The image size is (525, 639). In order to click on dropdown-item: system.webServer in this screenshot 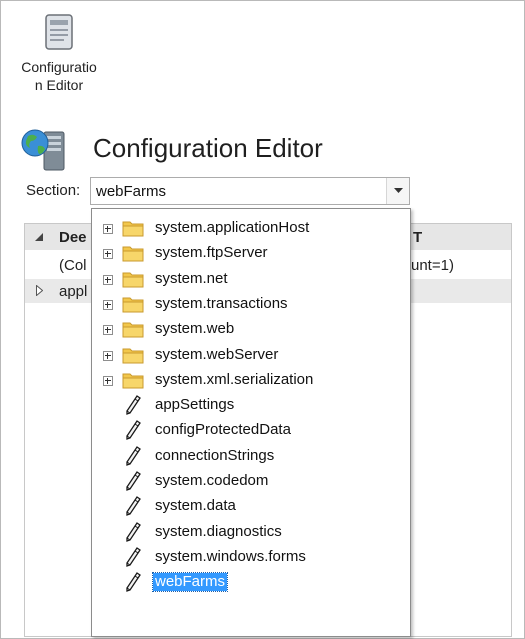, I will do `click(251, 355)`.